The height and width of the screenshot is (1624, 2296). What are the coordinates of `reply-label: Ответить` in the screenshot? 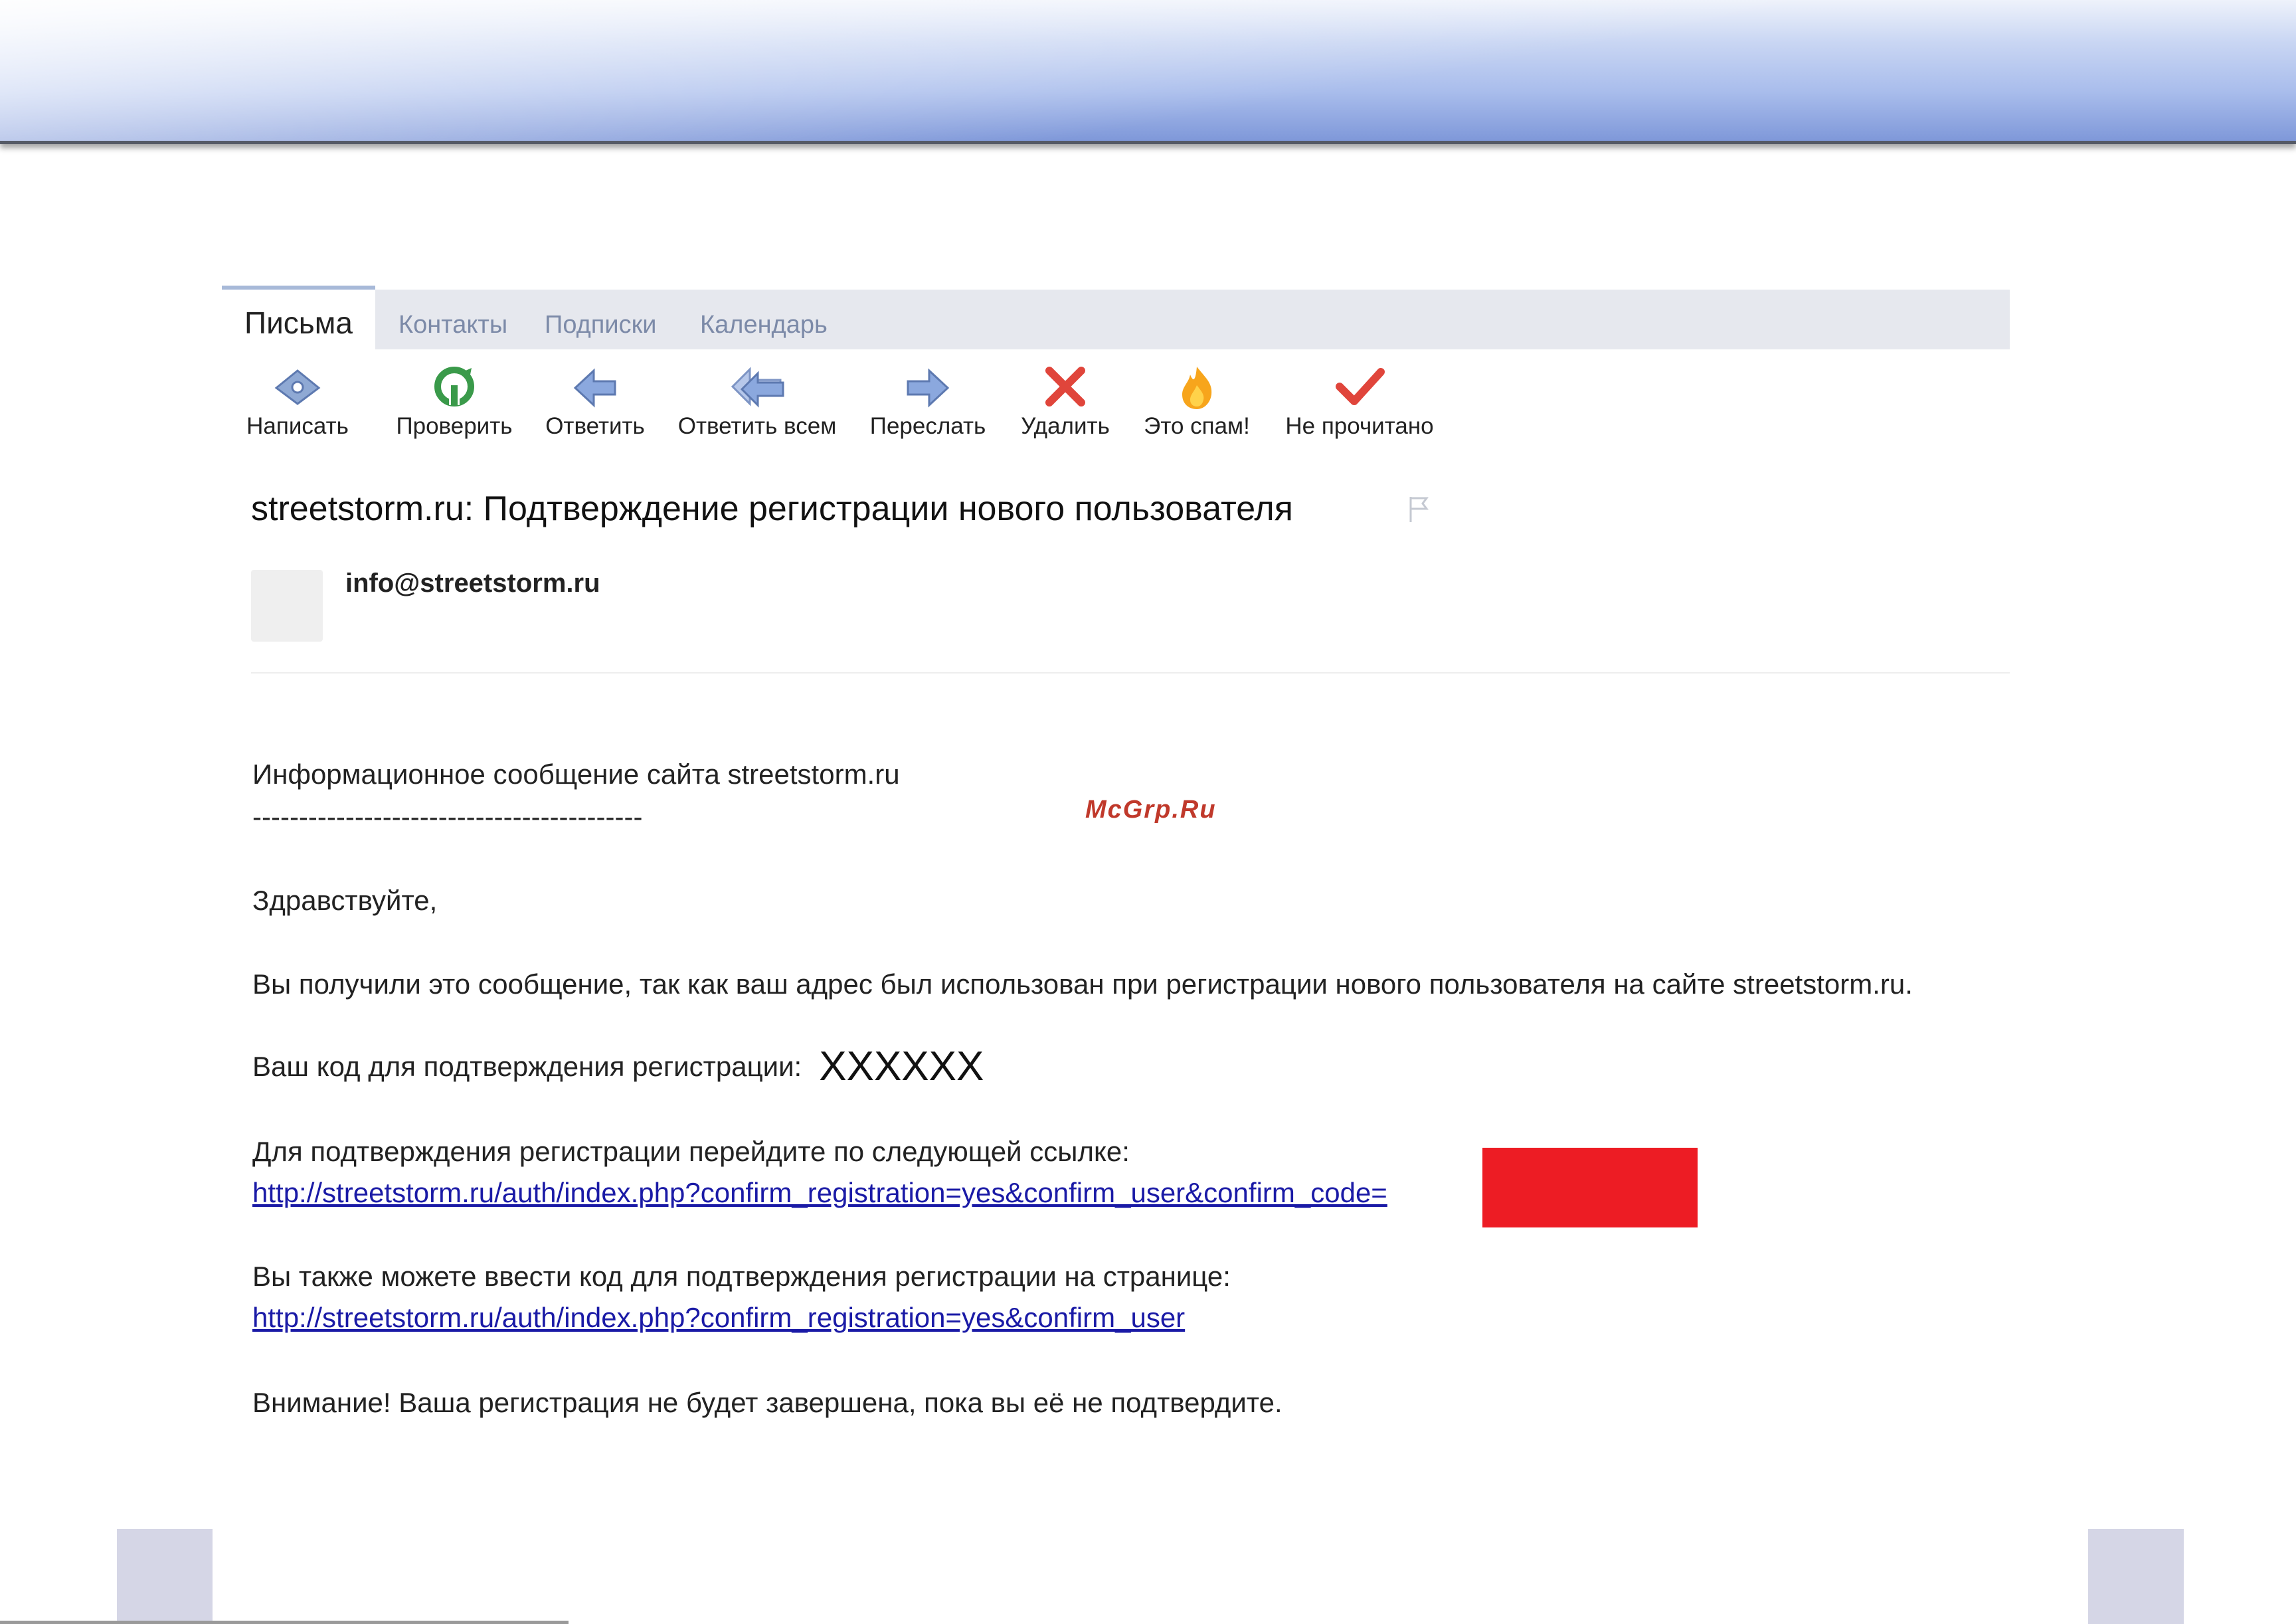 It's located at (595, 426).